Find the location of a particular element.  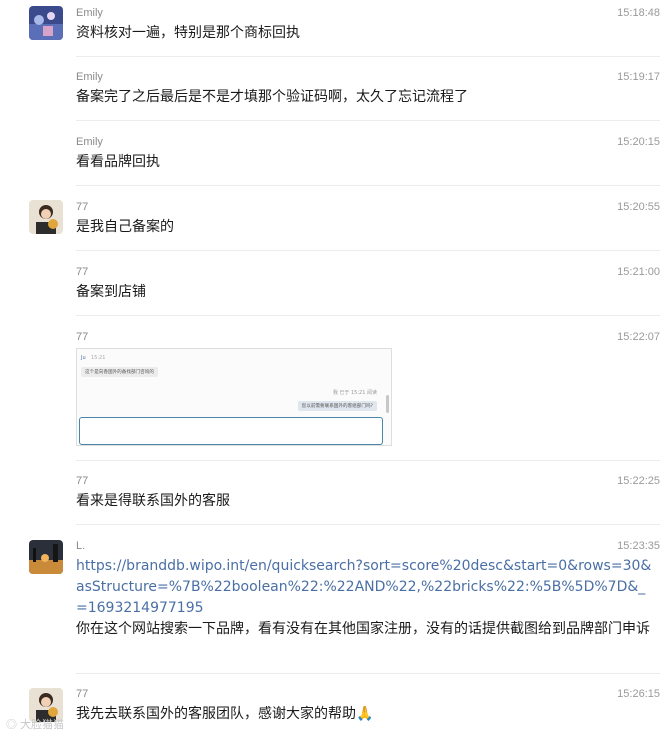

shot-scrollbar is located at coordinates (387, 404).